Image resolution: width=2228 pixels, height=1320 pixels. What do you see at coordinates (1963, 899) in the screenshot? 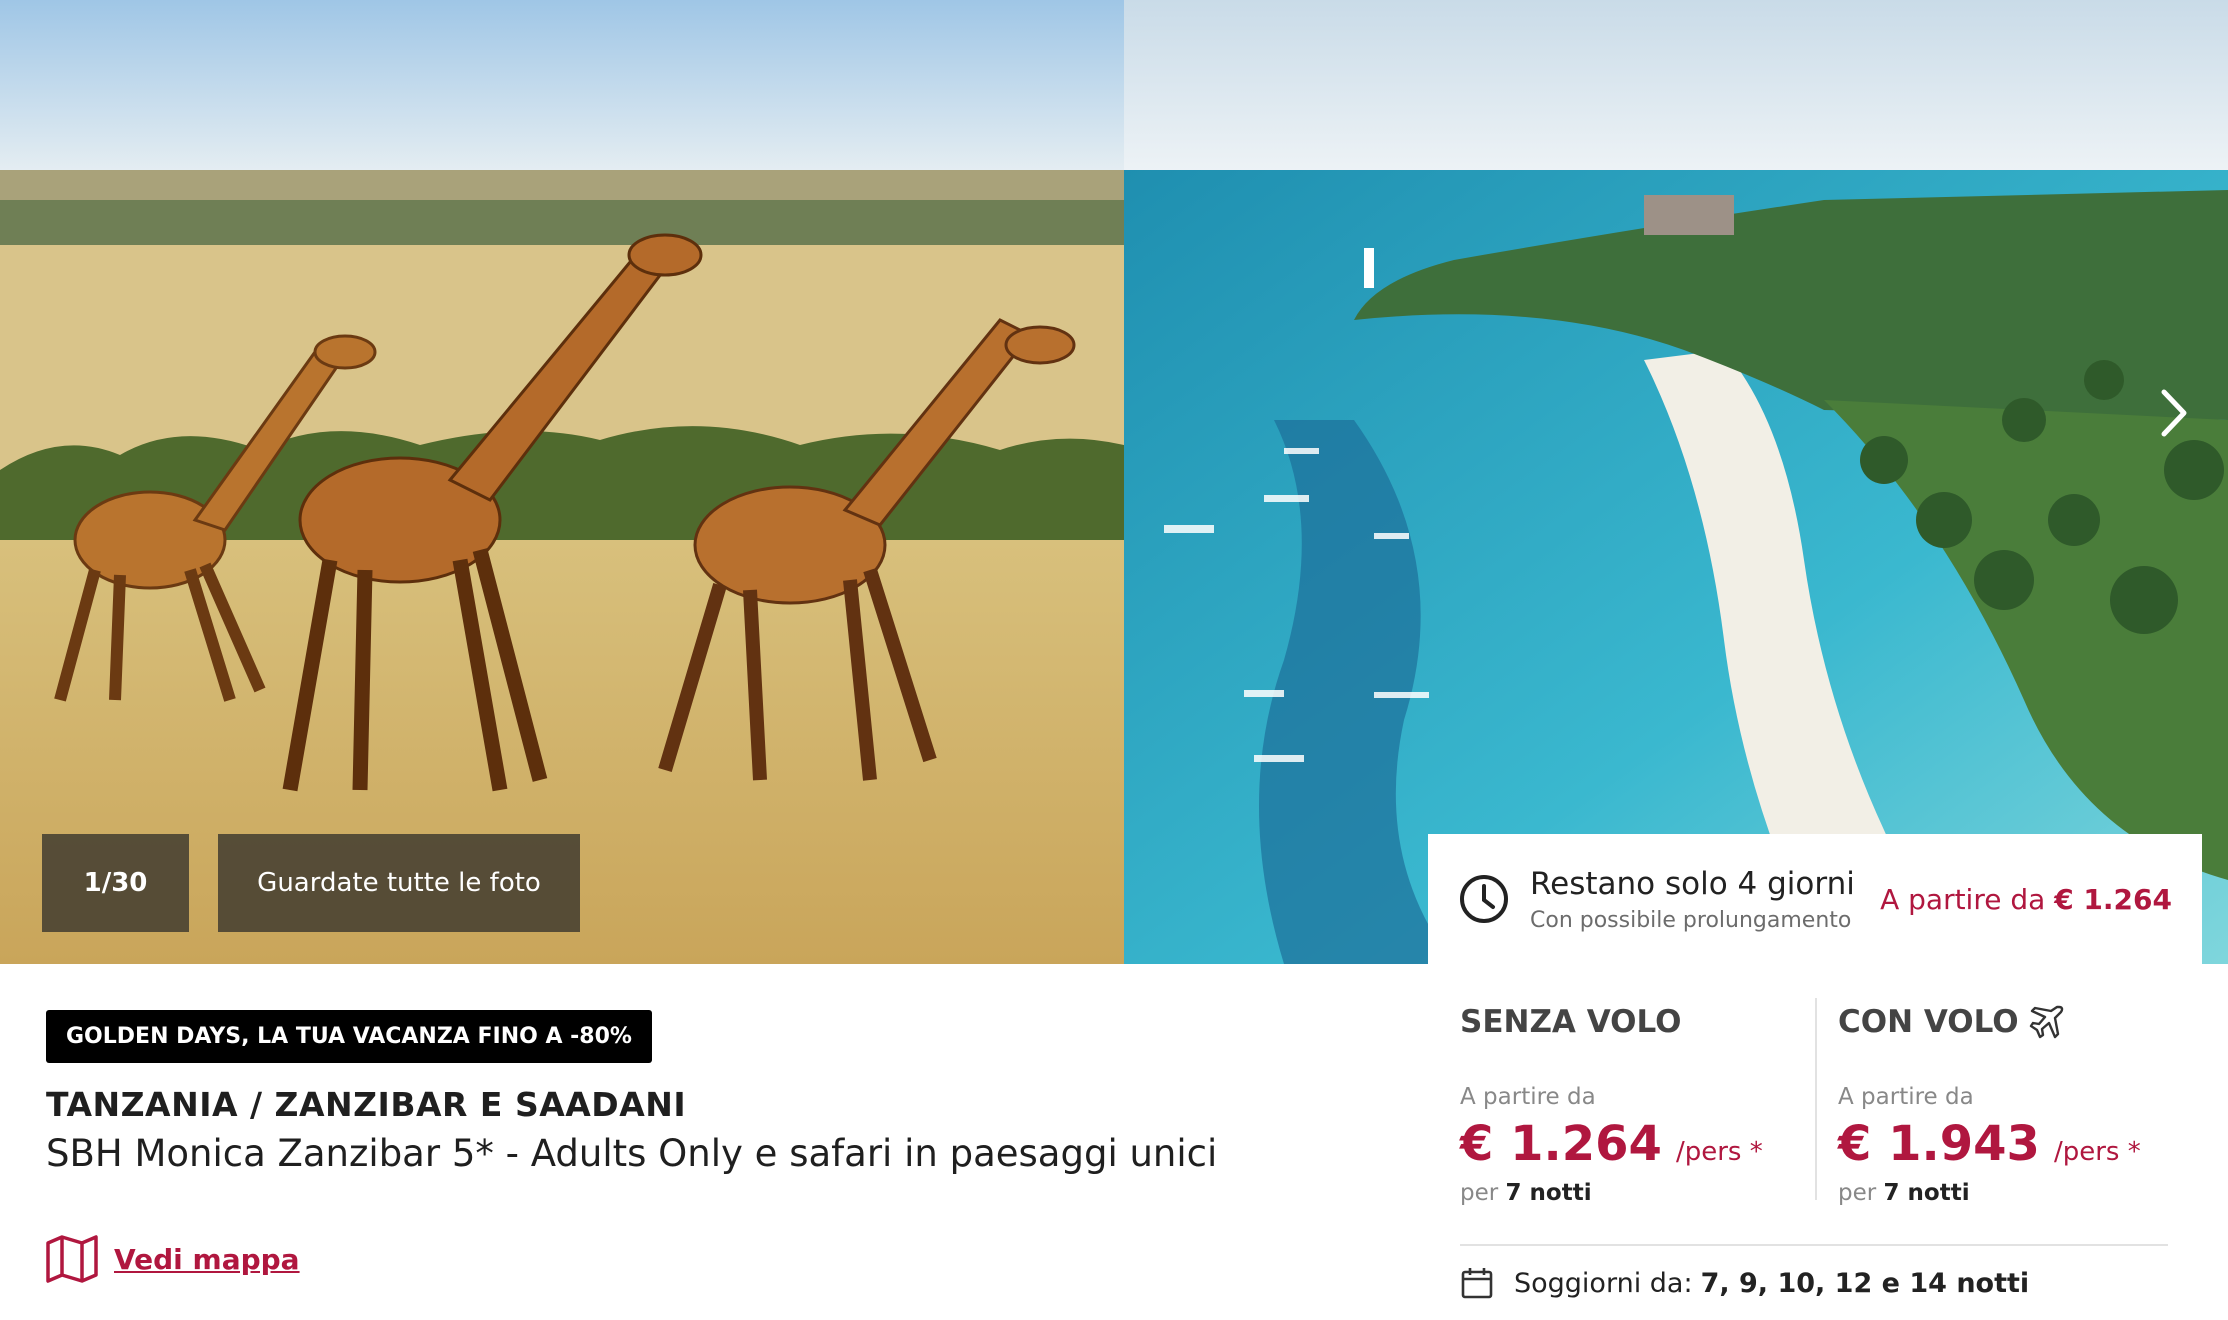
I see `availability-price-prefix: A partire da` at bounding box center [1963, 899].